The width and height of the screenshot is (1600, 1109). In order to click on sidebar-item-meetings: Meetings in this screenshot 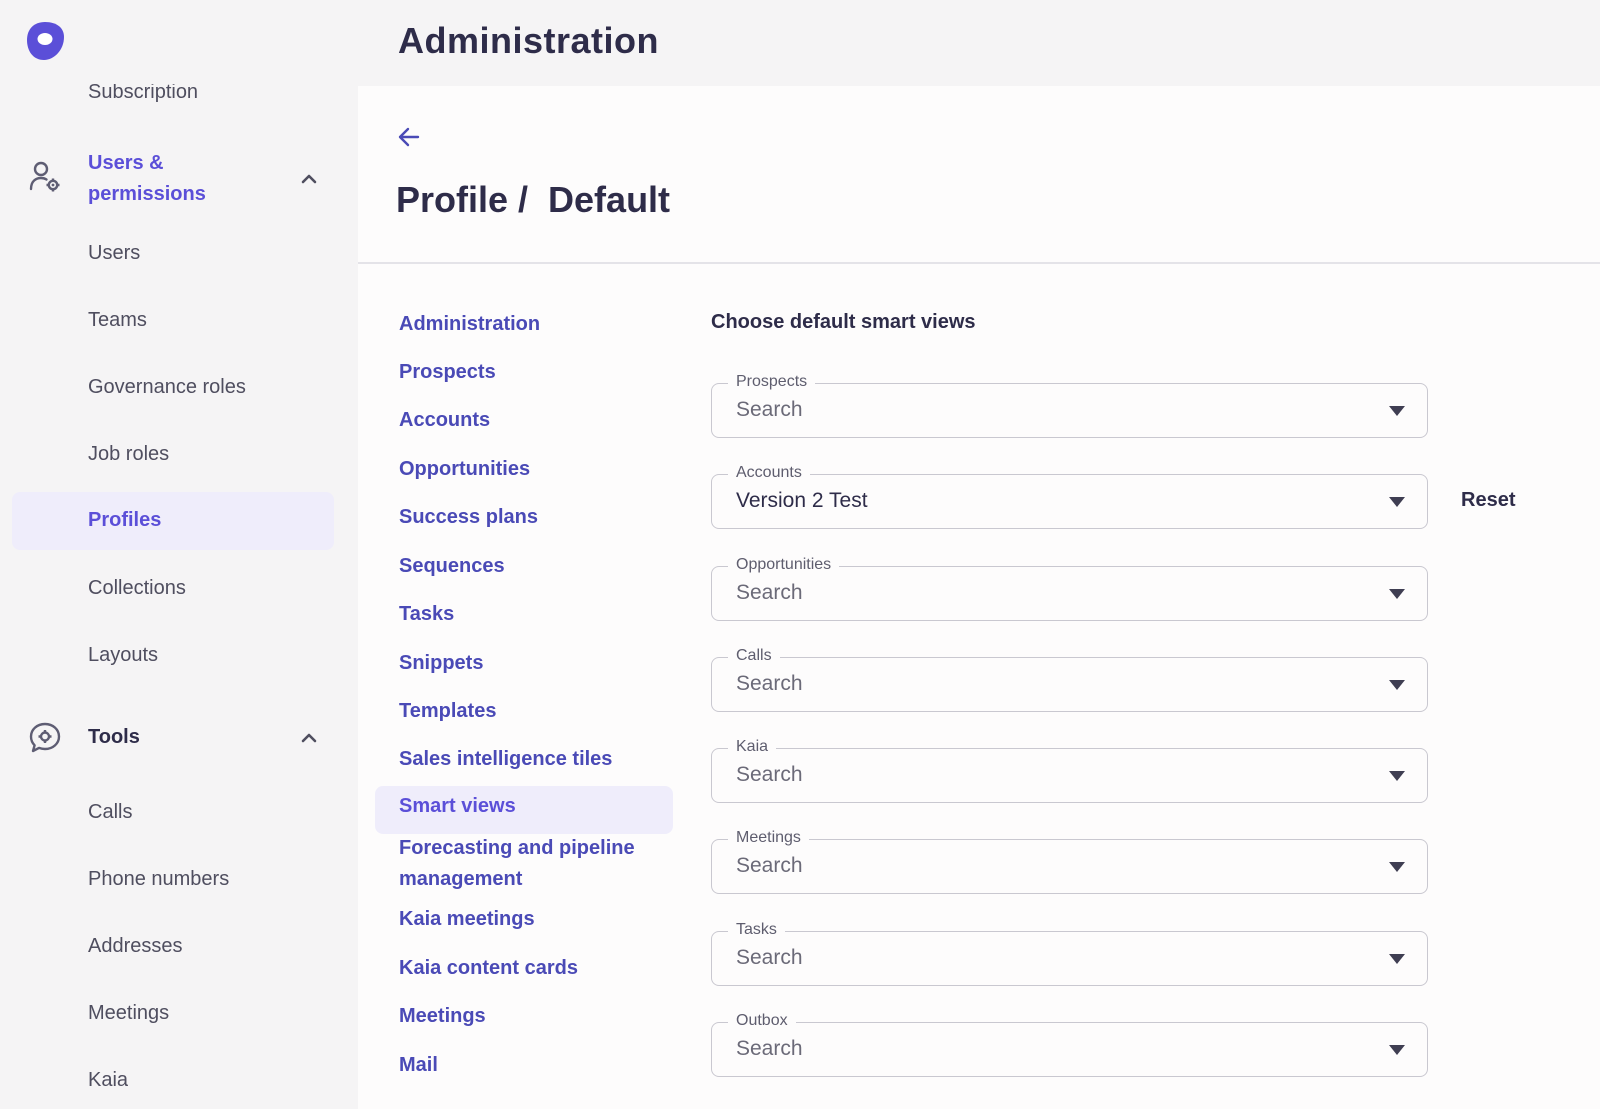, I will do `click(128, 1013)`.